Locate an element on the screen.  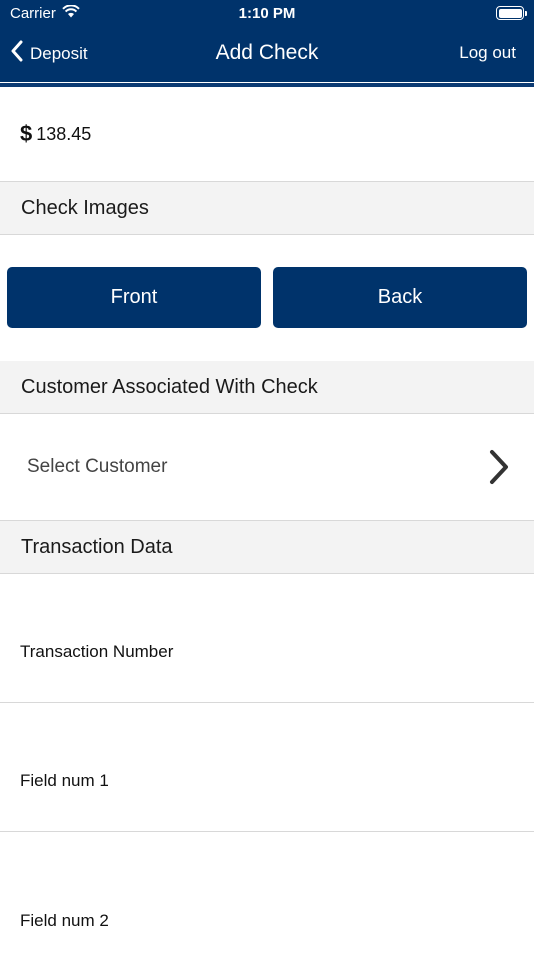
section-header-customer: Customer Associated With Check is located at coordinates (267, 387).